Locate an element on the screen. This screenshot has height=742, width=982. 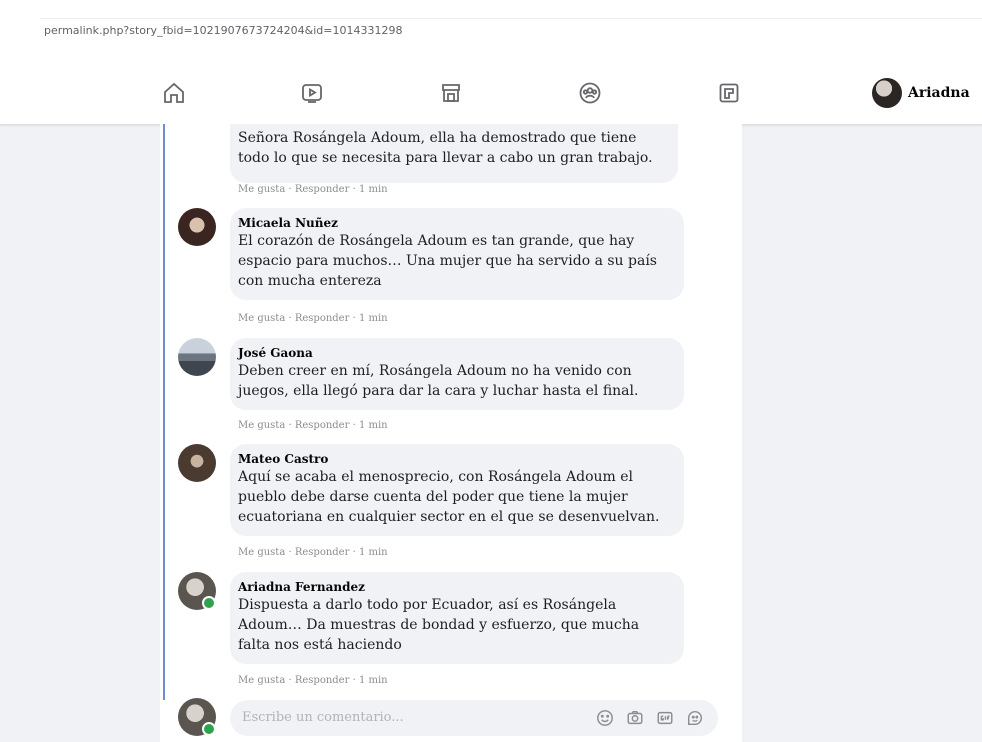
gaming-icon is located at coordinates (729, 93).